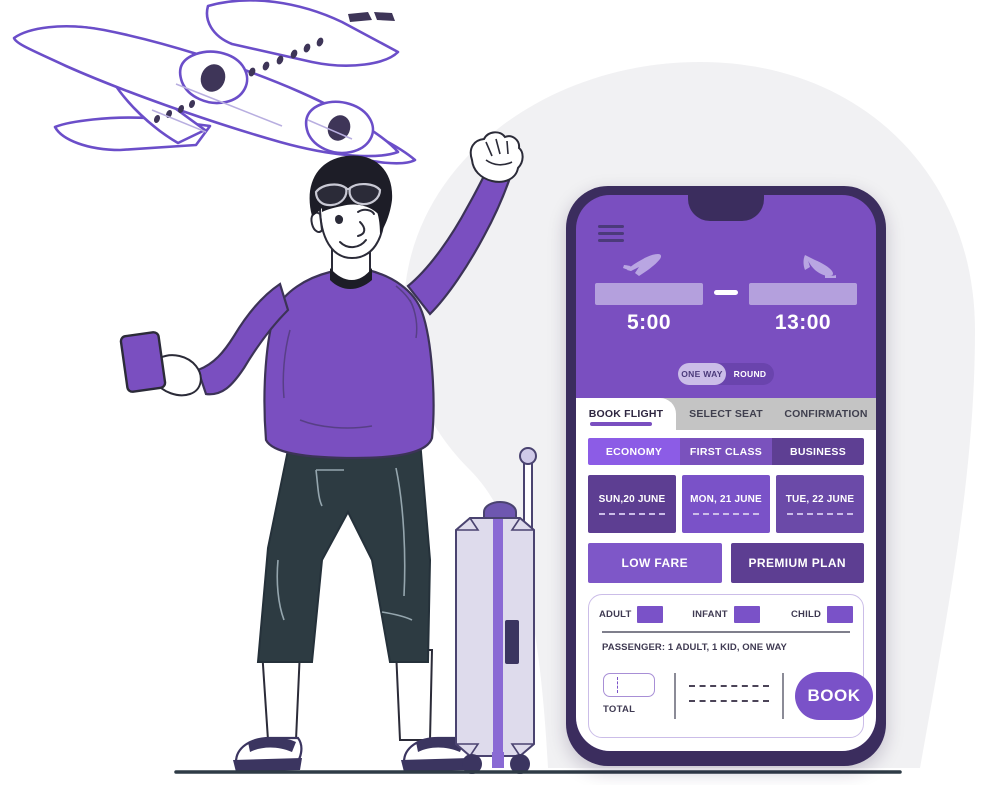 Image resolution: width=1000 pixels, height=785 pixels. What do you see at coordinates (632, 499) in the screenshot?
I see `date-card-1-label: SUN,20 JUNE` at bounding box center [632, 499].